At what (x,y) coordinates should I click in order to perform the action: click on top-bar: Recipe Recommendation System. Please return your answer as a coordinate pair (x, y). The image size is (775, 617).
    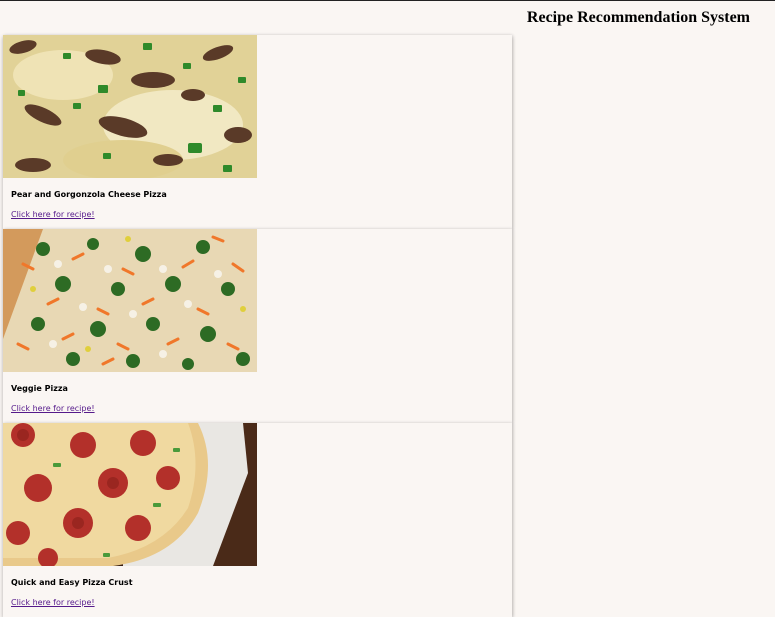
    Looking at the image, I should click on (387, 17).